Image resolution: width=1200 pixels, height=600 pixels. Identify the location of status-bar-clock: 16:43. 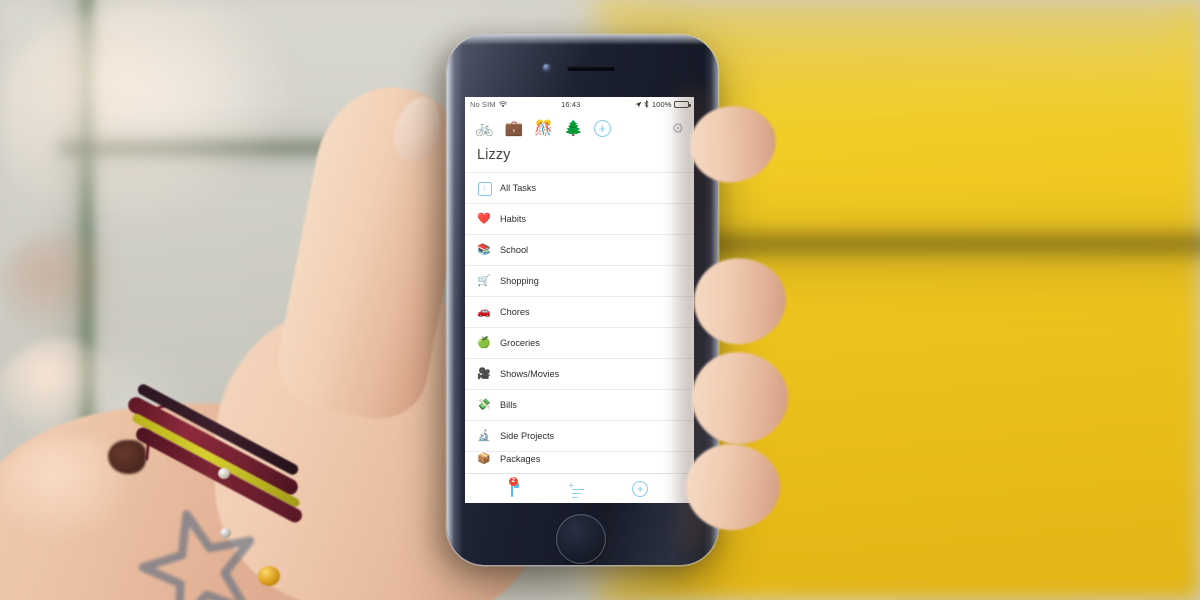
(571, 104).